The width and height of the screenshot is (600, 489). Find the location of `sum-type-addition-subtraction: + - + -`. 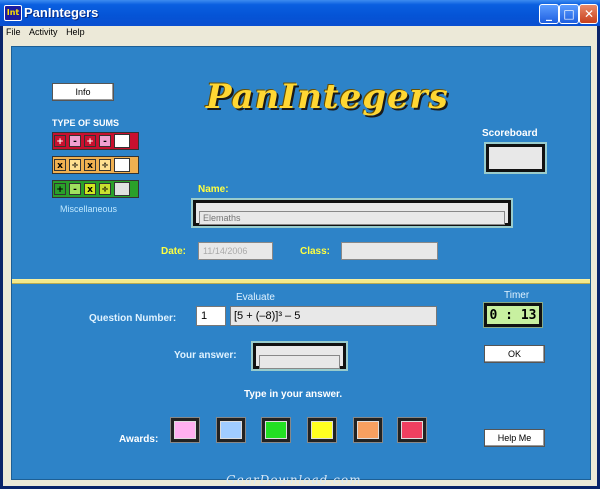

sum-type-addition-subtraction: + - + - is located at coordinates (95, 141).